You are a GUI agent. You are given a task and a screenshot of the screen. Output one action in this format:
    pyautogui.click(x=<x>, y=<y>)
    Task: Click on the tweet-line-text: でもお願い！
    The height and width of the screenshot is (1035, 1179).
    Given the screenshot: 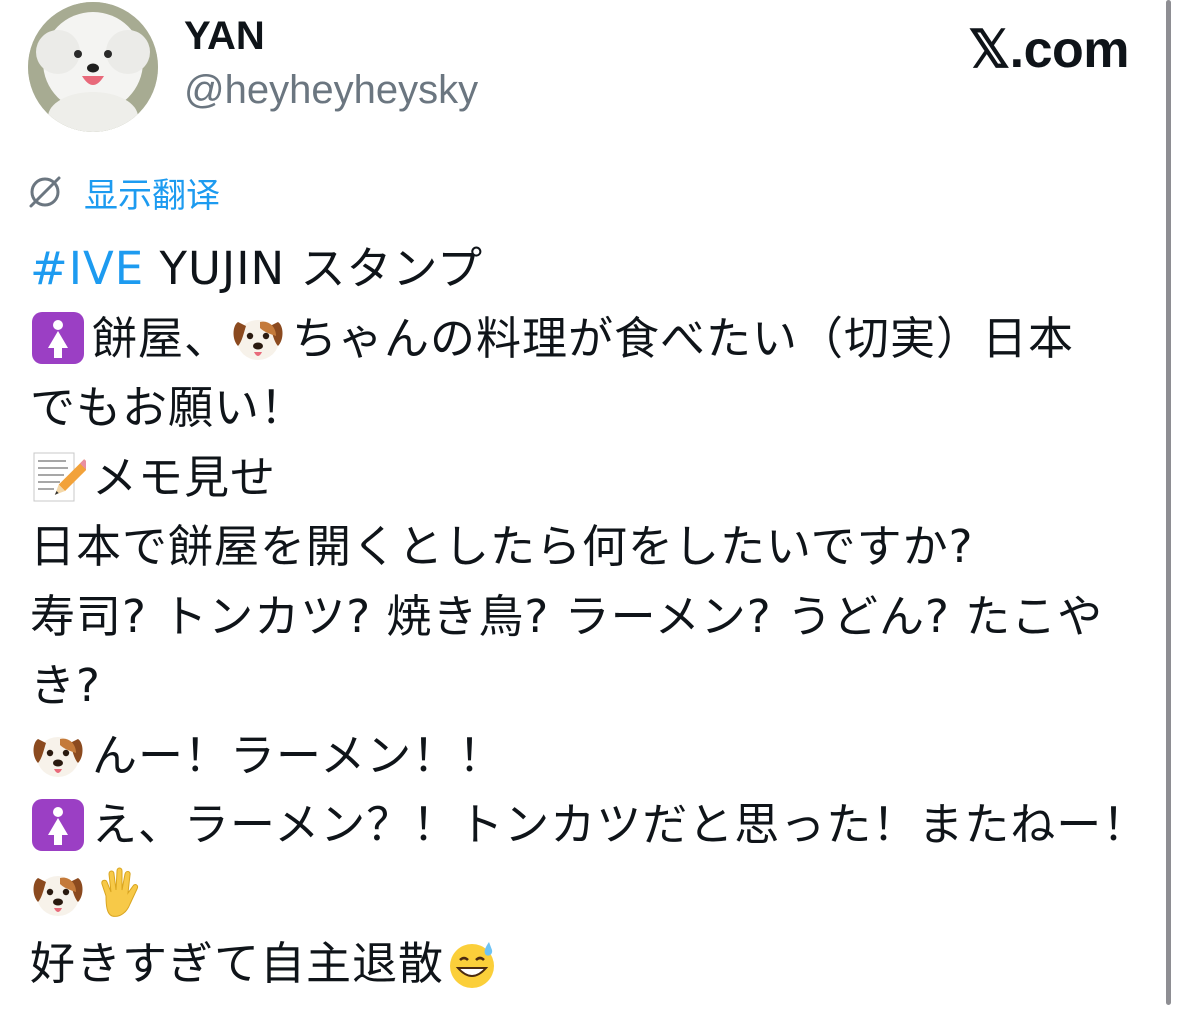 What is the action you would take?
    pyautogui.click(x=168, y=407)
    